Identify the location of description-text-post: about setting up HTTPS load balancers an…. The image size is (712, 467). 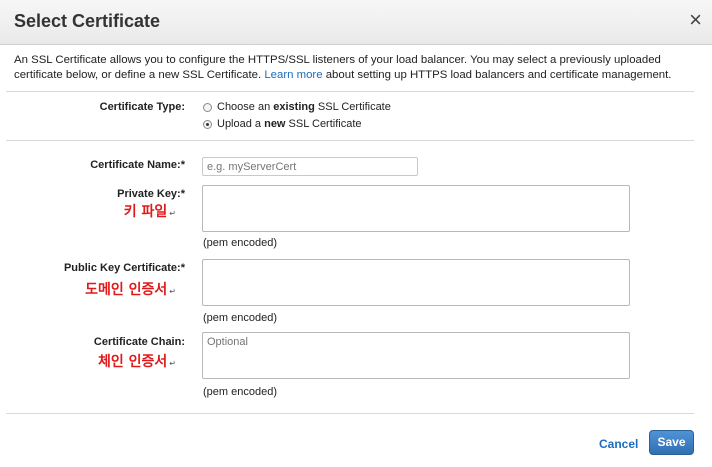
(497, 75).